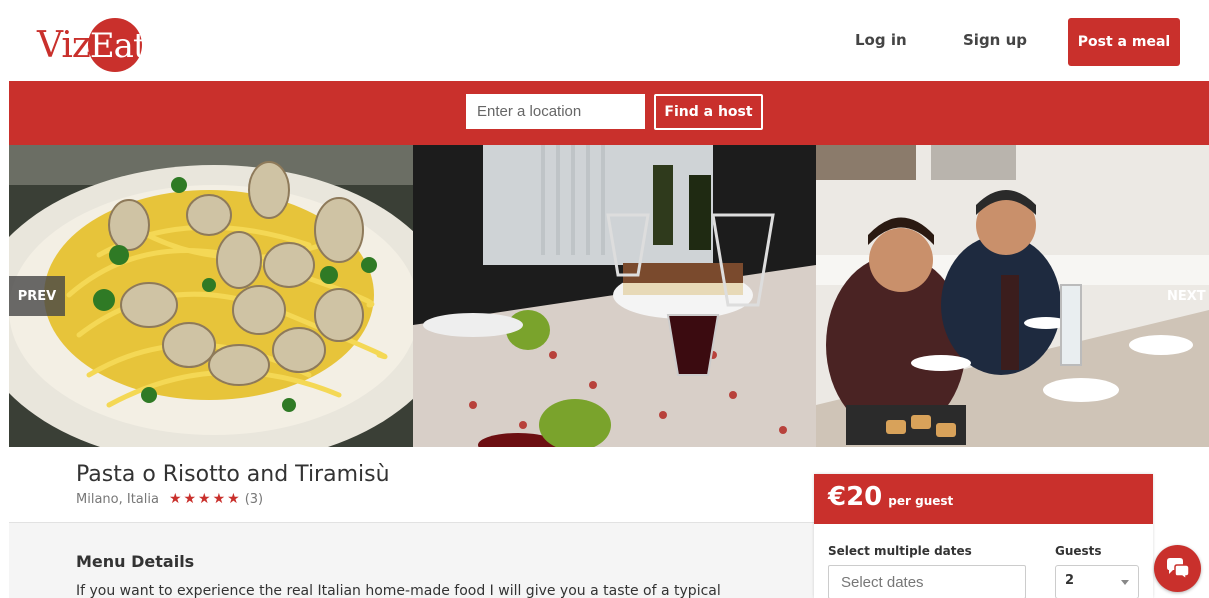  Describe the element at coordinates (555, 111) in the screenshot. I see `location-input` at that location.